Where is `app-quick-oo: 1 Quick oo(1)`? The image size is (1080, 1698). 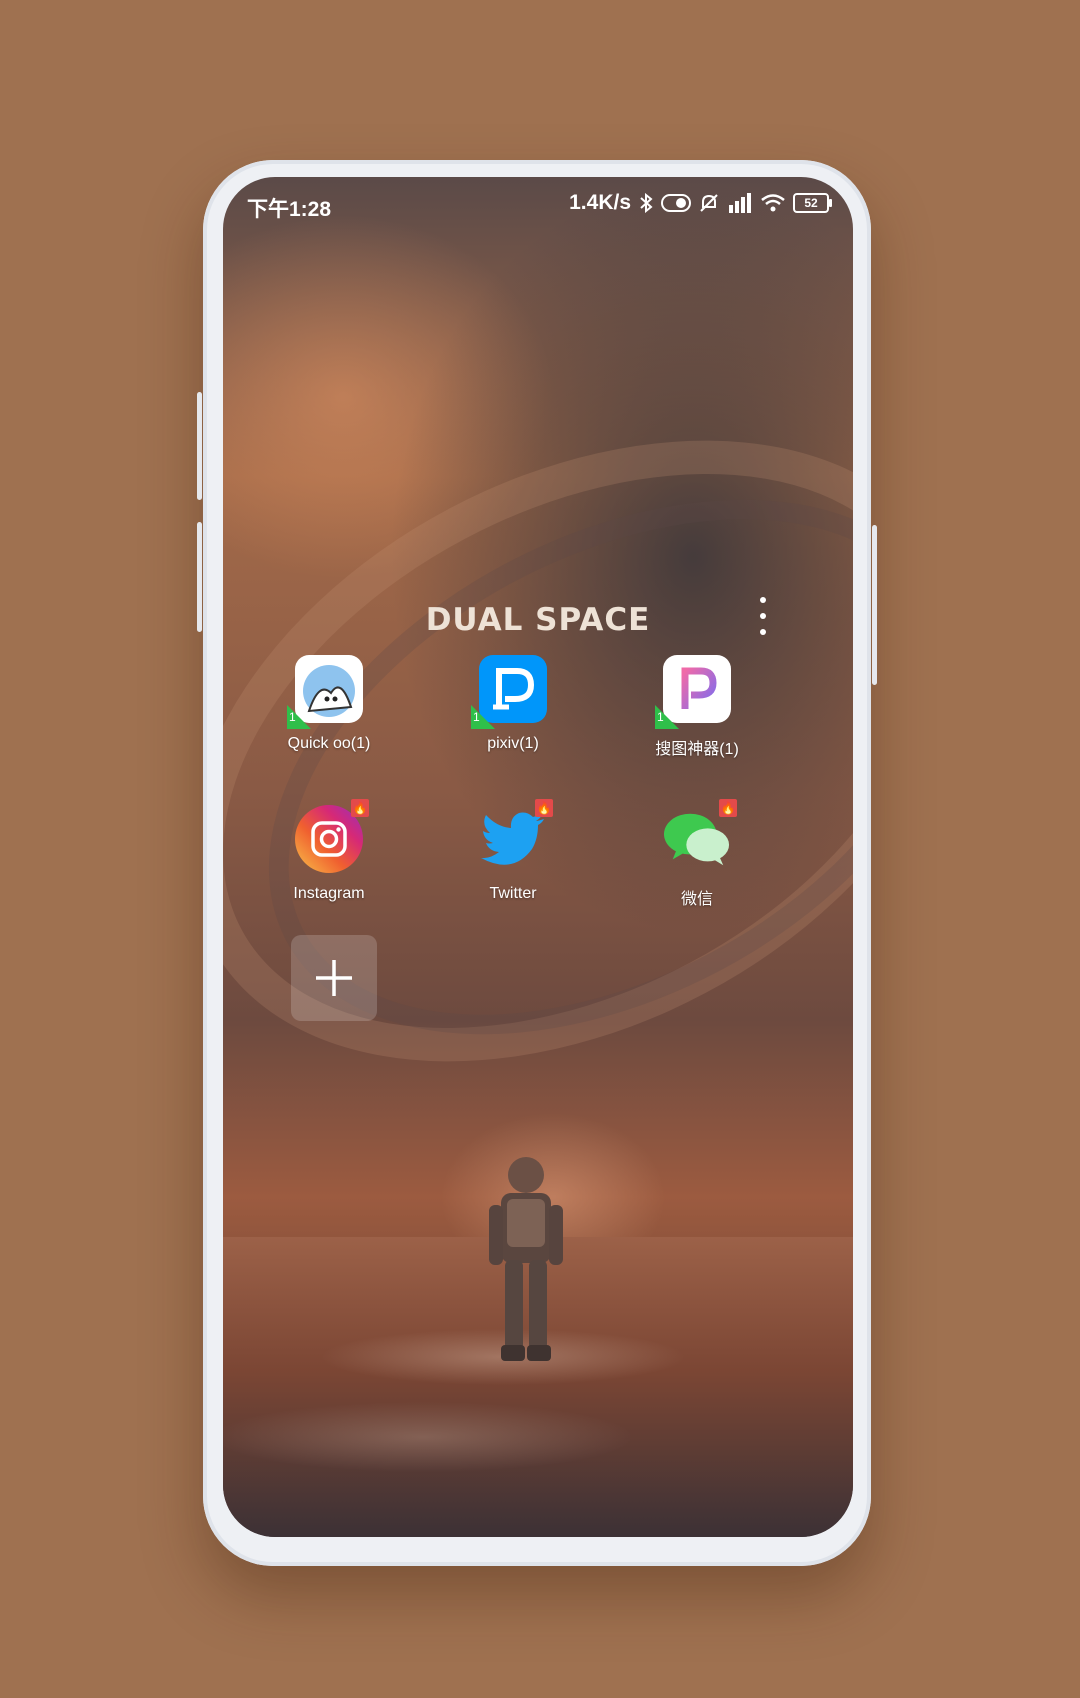
app-quick-oo: 1 Quick oo(1) is located at coordinates (329, 704).